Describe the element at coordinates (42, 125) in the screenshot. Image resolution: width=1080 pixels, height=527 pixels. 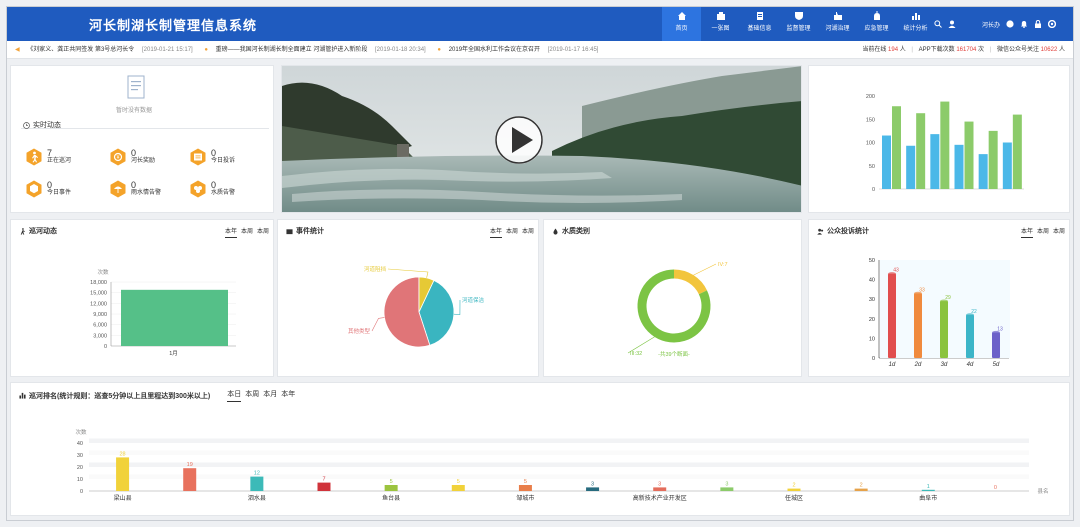
I see `realtime-title: 实时动态` at that location.